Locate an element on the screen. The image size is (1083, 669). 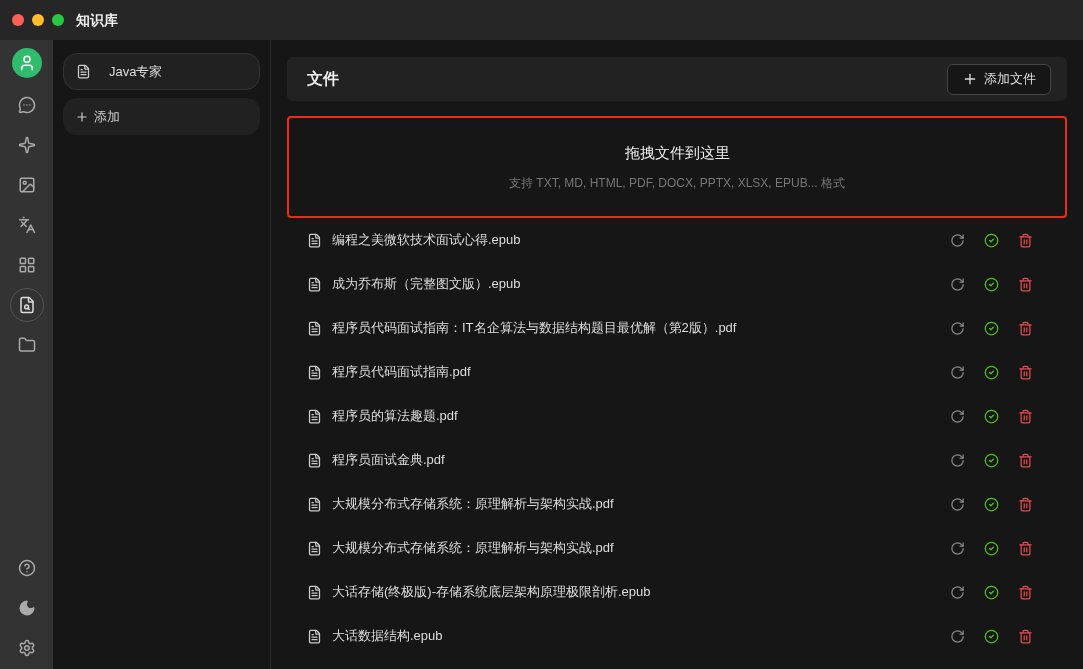
drop-zone-hint: 支持 TXT, MD, HTML, PDF, DOCX, PPTX, XLSX, EPUB... 格式 is located at coordinates (677, 184).